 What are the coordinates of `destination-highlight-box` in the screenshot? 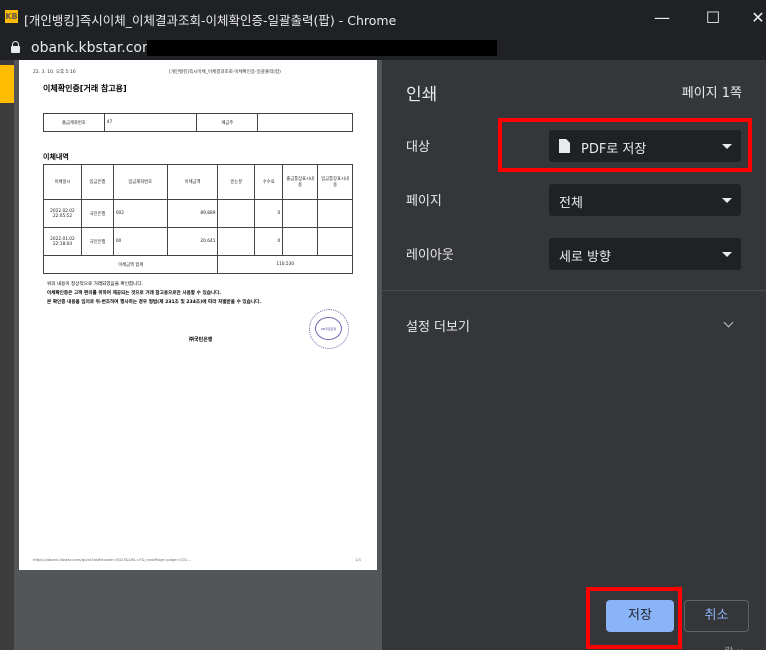 It's located at (625, 145).